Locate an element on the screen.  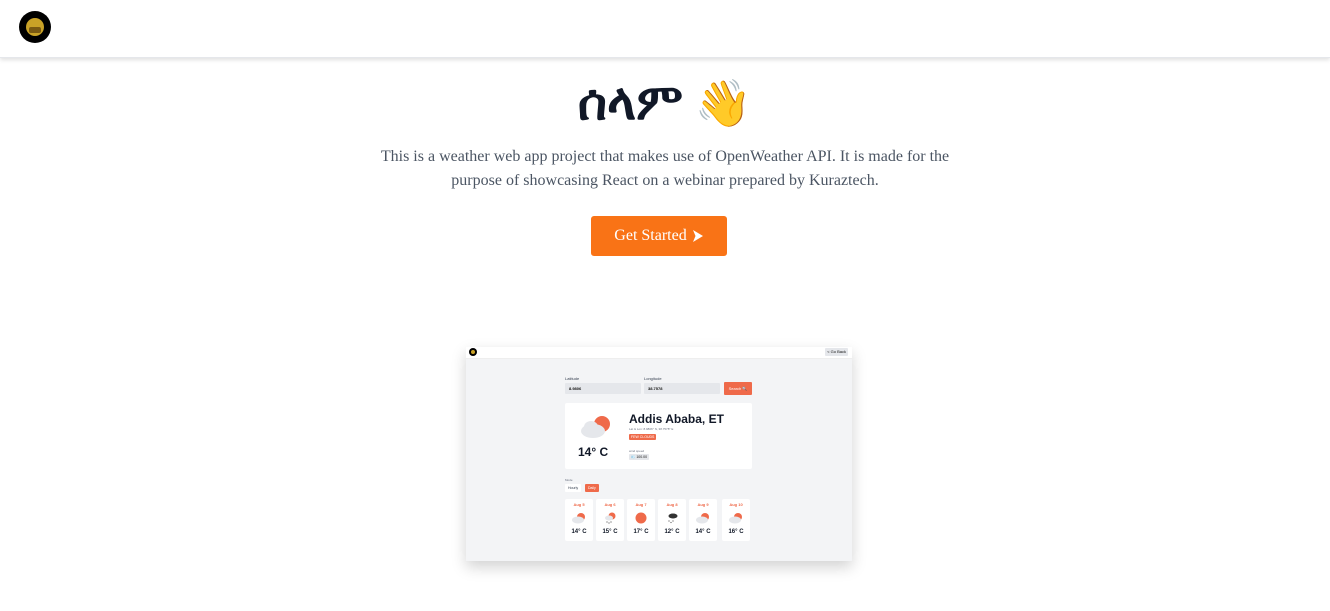
arrow-right-icon is located at coordinates (697, 236).